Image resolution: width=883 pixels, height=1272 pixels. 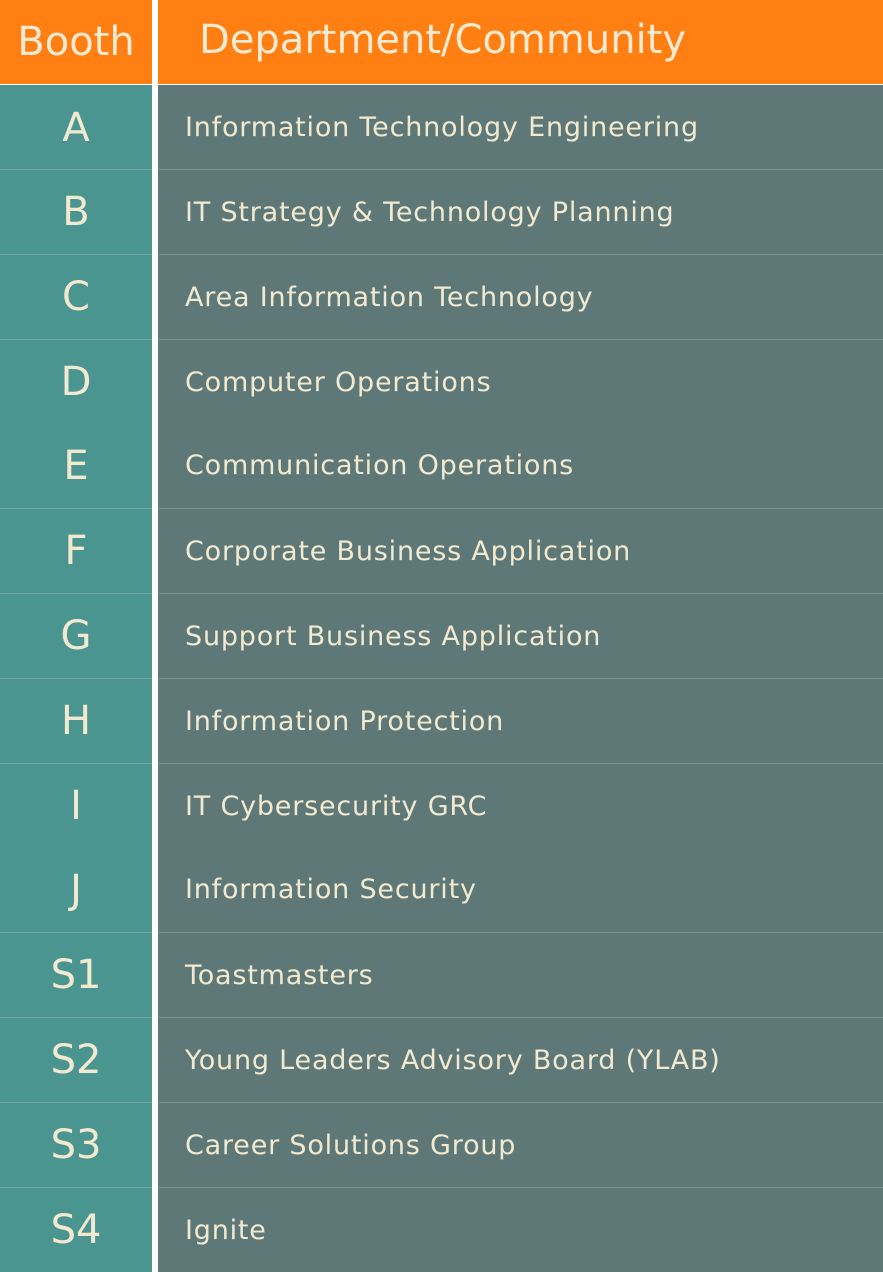 I want to click on table-row: S4 Ignite, so click(x=441, y=1229).